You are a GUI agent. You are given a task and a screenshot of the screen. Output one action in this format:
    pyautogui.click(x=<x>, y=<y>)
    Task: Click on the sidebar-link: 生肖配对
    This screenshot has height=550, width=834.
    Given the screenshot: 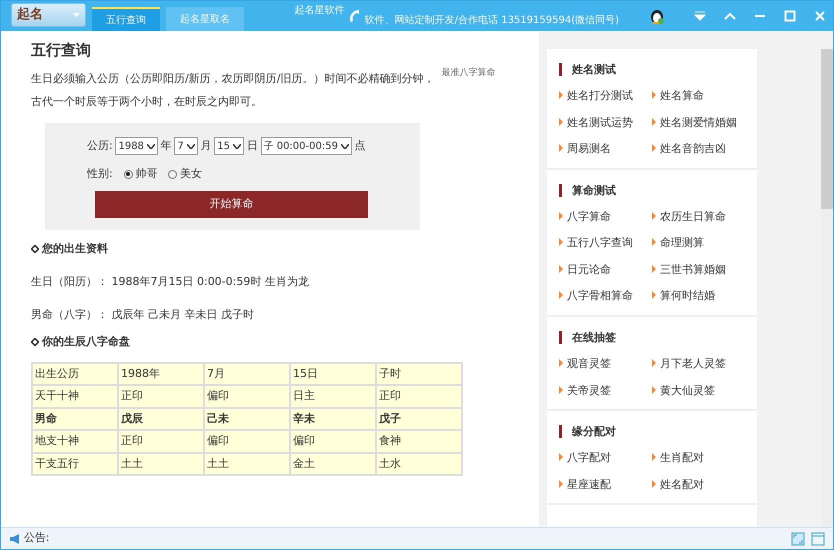 What is the action you would take?
    pyautogui.click(x=678, y=458)
    